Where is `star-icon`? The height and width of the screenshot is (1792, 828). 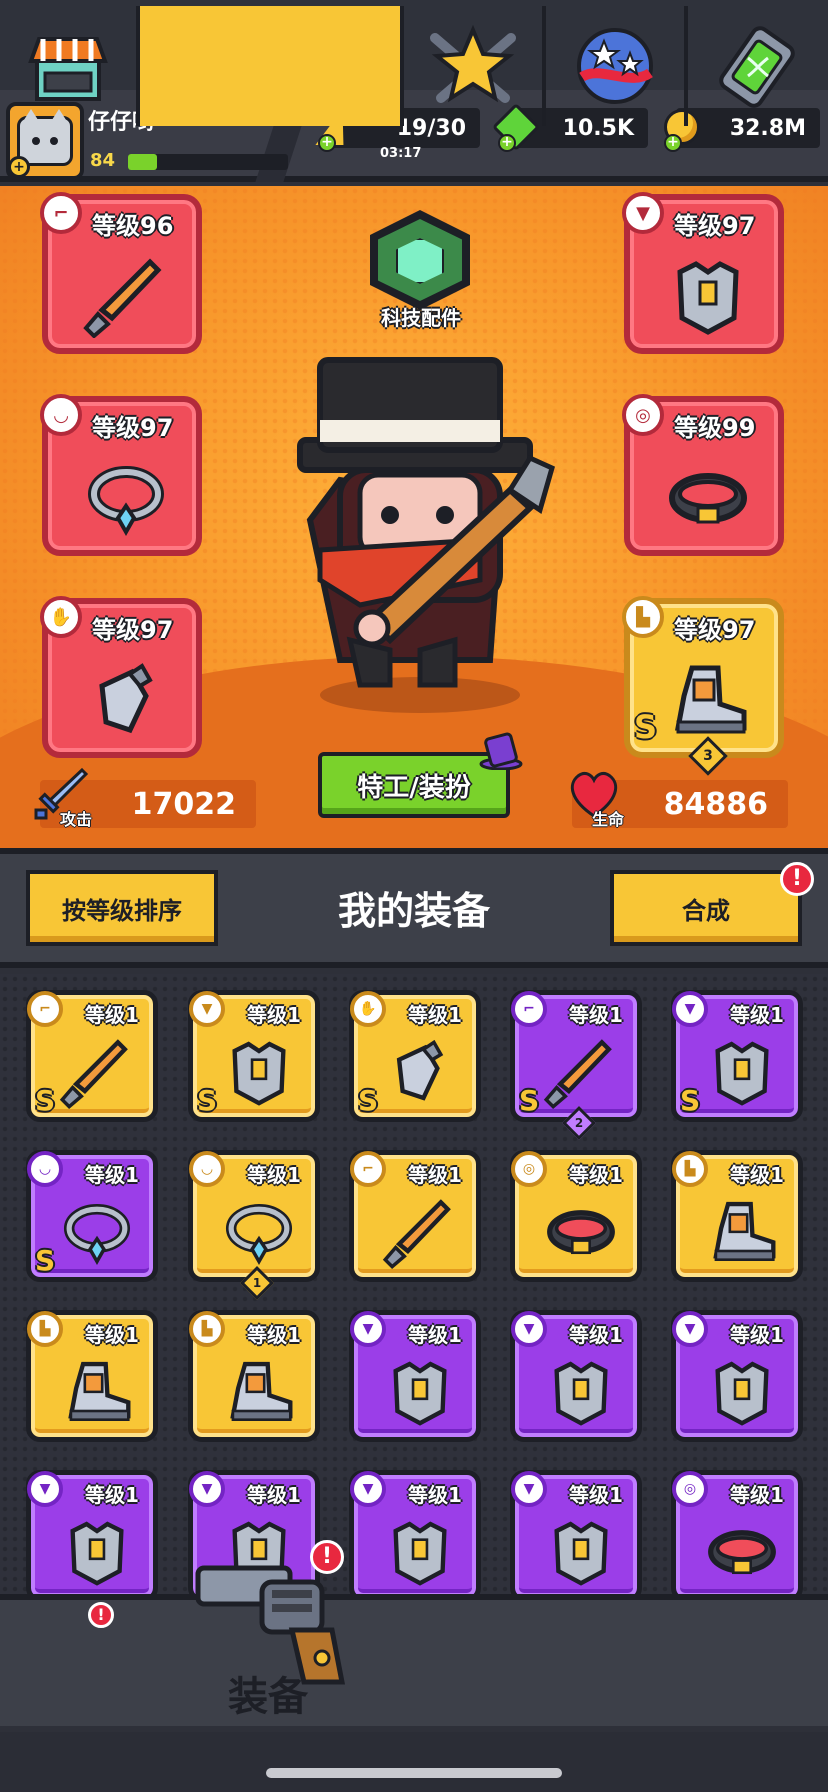
star-icon is located at coordinates (473, 63).